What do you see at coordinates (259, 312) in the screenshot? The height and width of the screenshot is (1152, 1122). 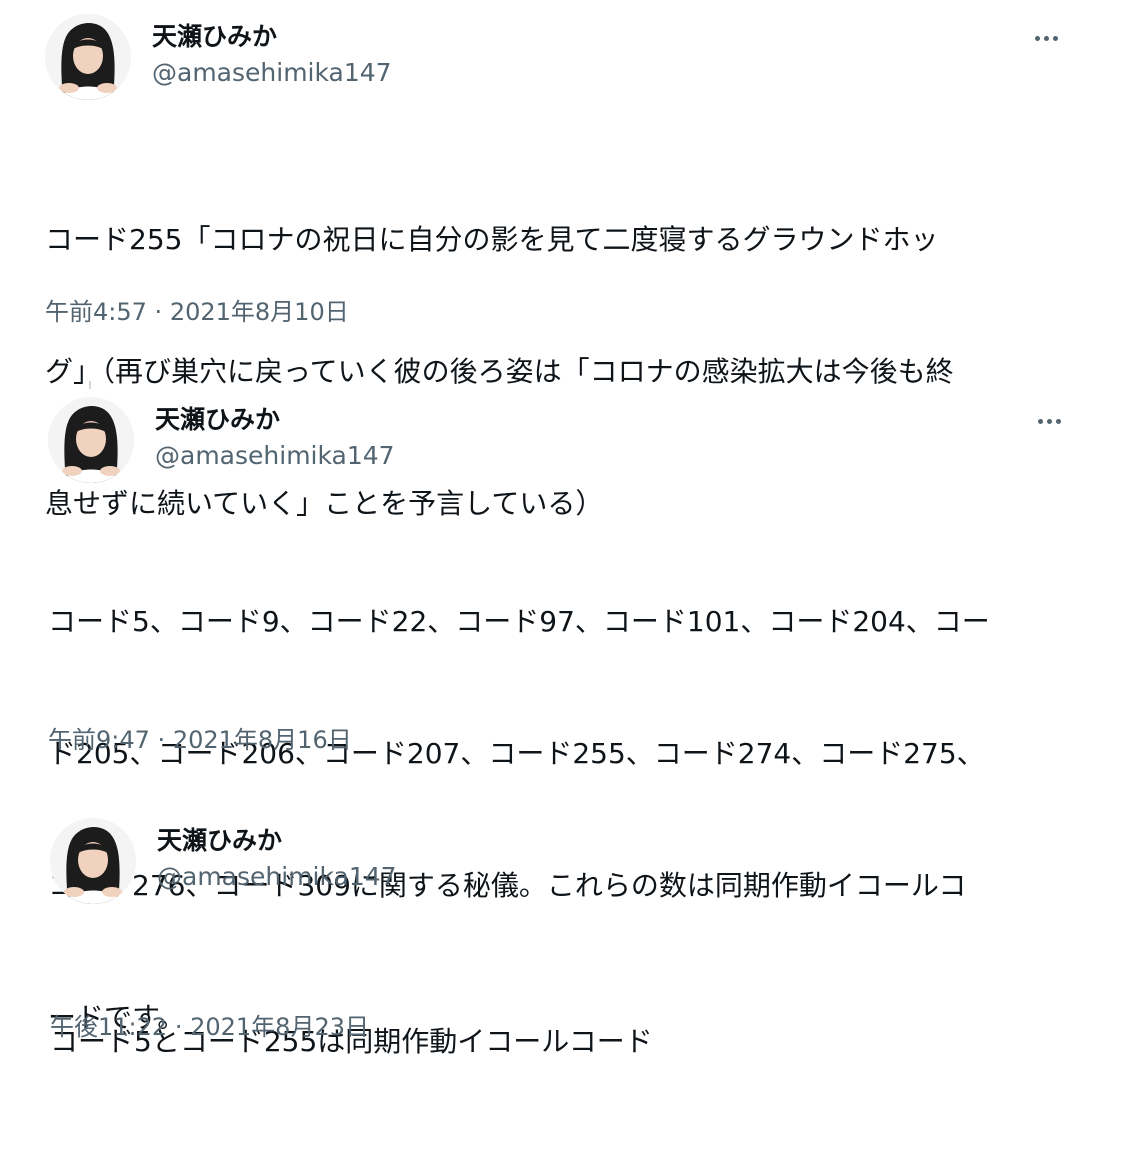 I see `tweet-date: 2021年8月10日` at bounding box center [259, 312].